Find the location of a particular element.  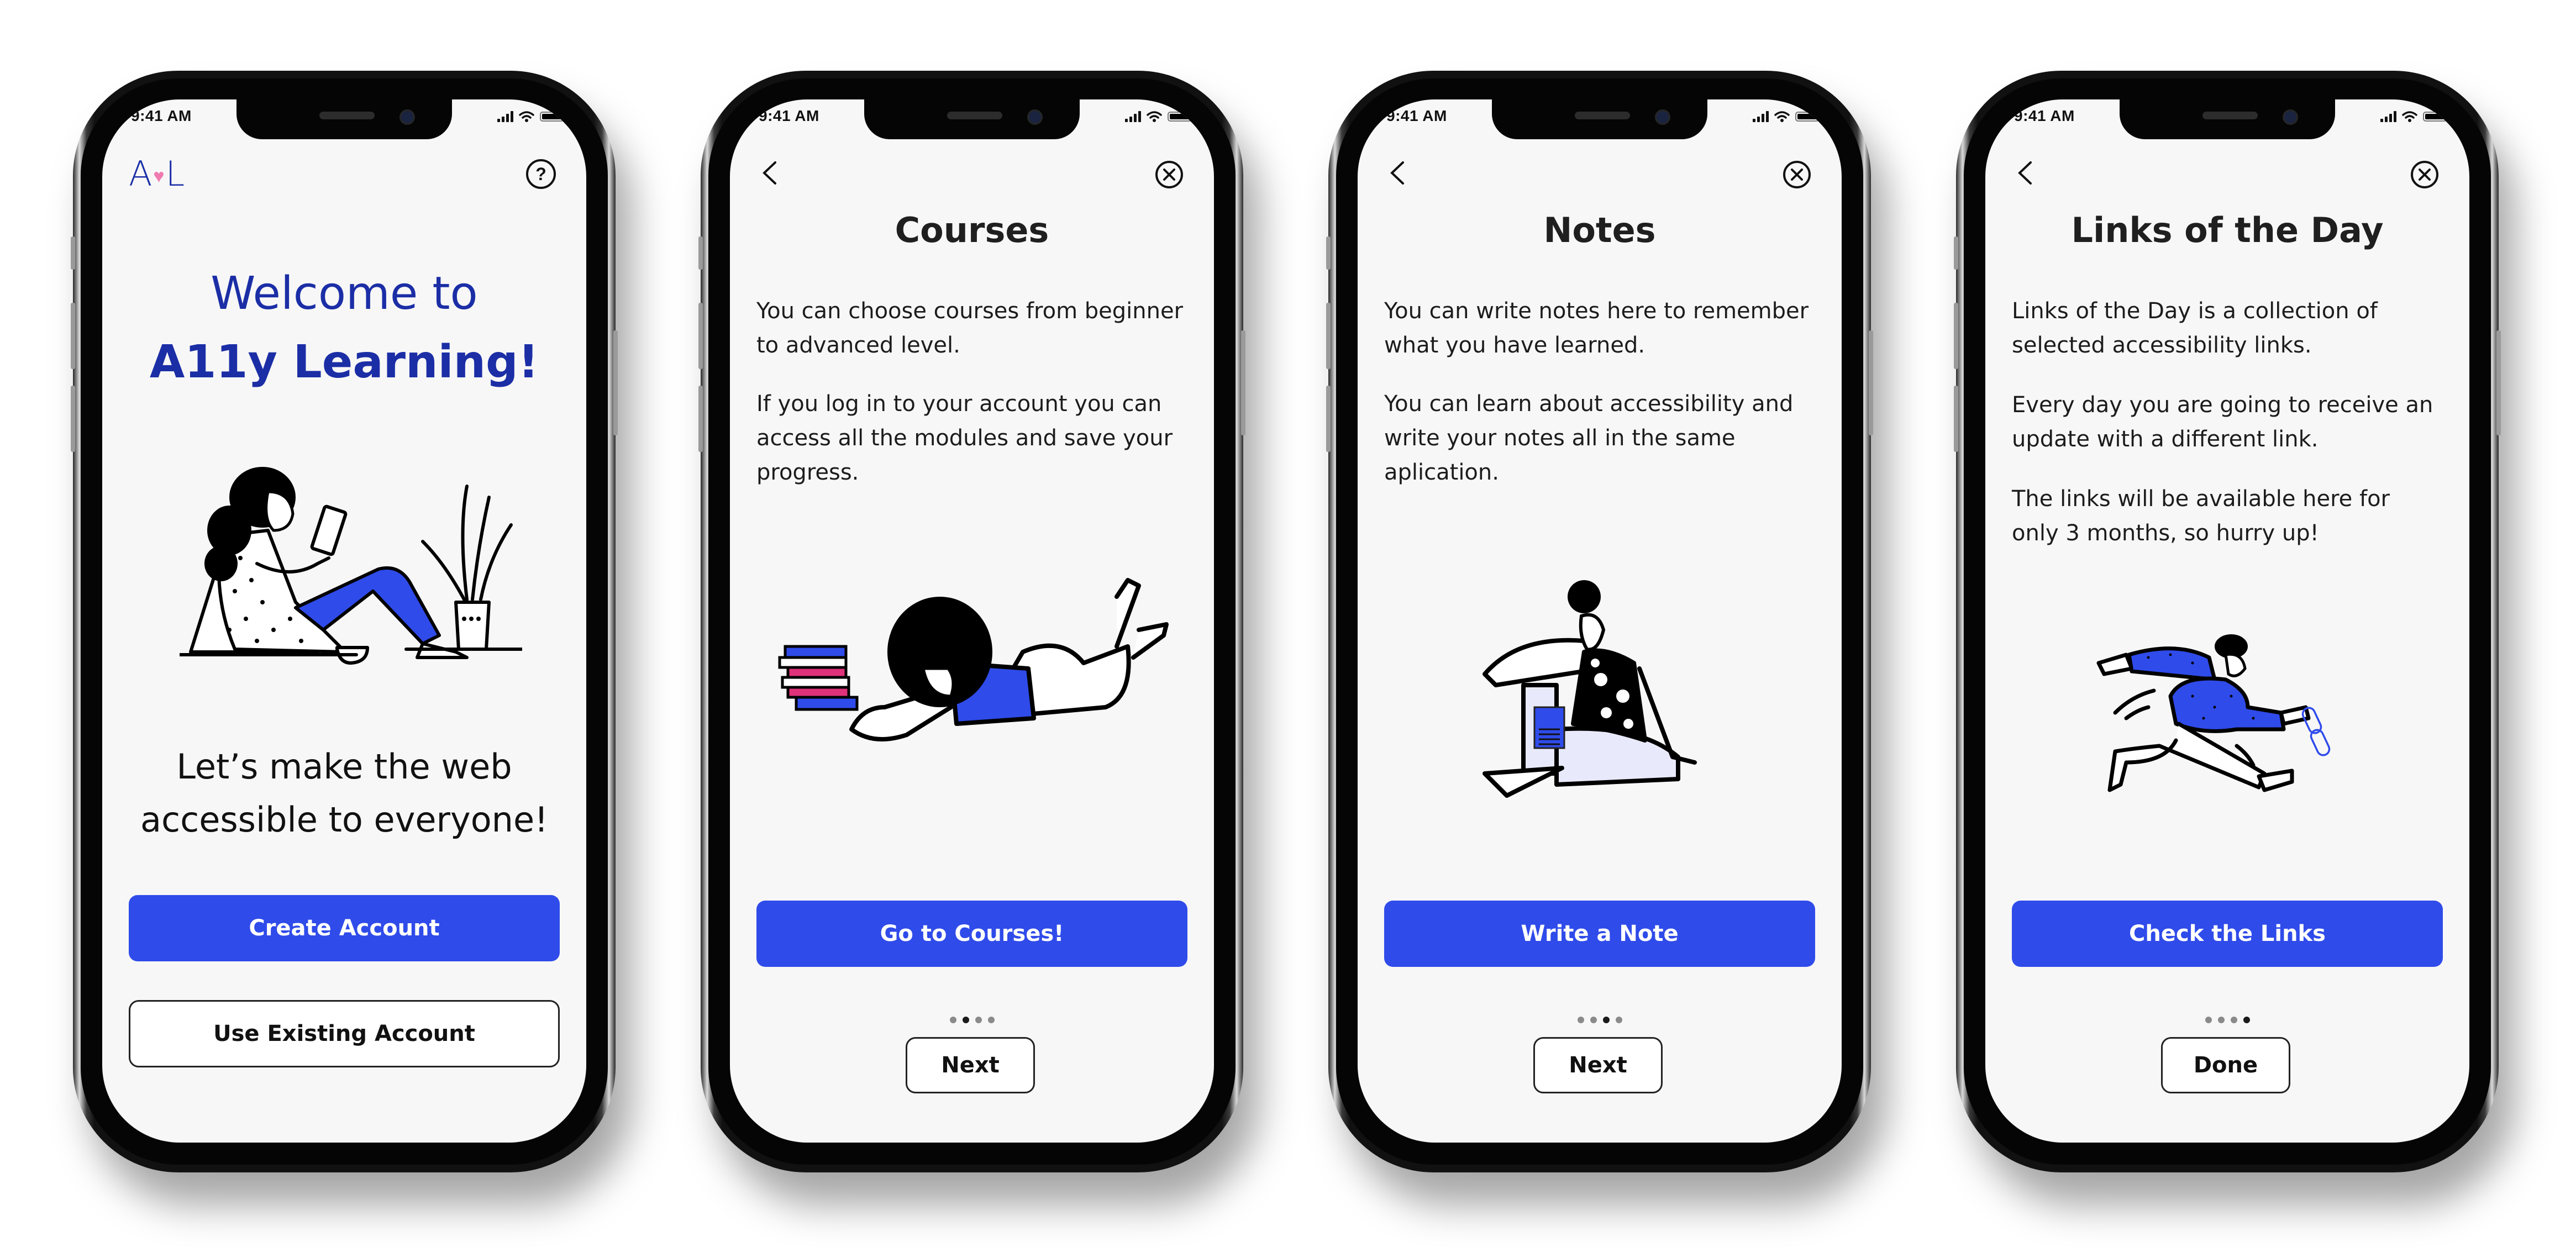

tagline-line2: accessible to everyone! is located at coordinates (344, 819).